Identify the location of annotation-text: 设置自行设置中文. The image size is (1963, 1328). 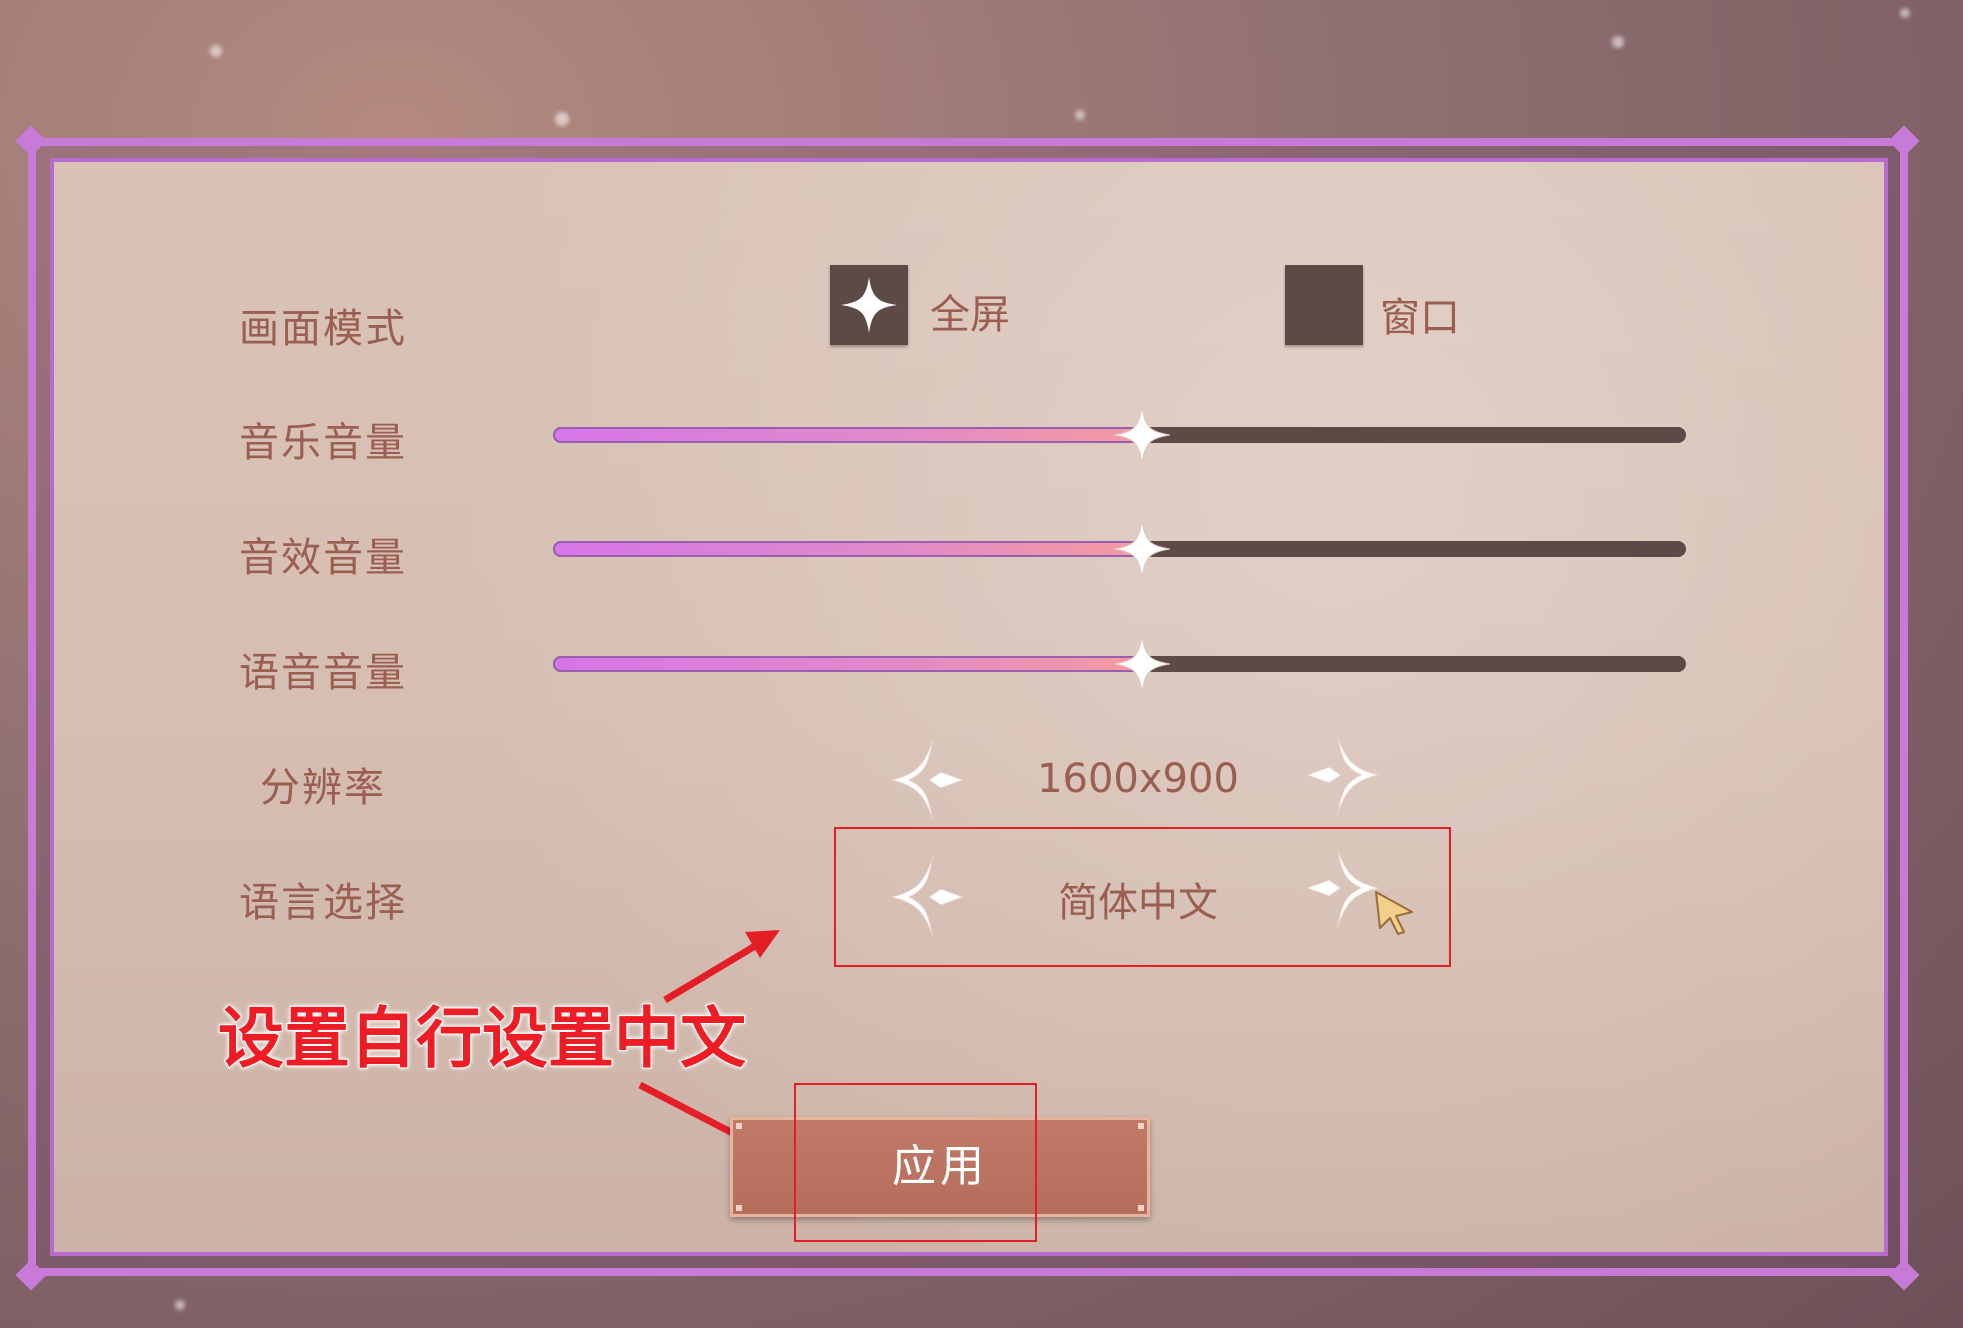
(482, 1038).